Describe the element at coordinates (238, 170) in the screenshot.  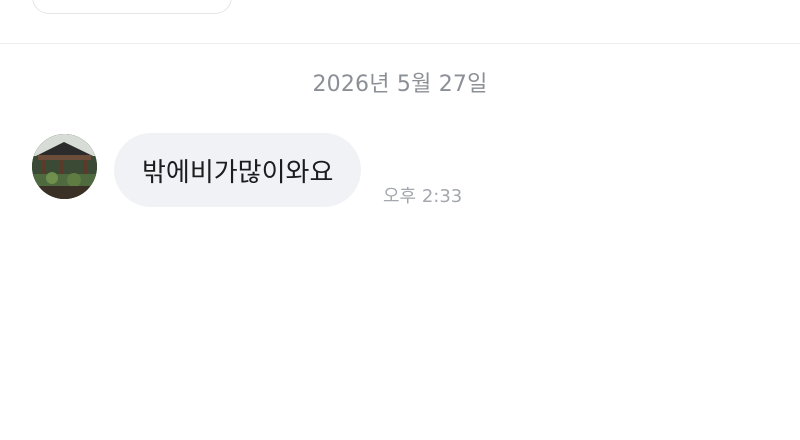
I see `message-bubble: 밖에비가많이와요` at that location.